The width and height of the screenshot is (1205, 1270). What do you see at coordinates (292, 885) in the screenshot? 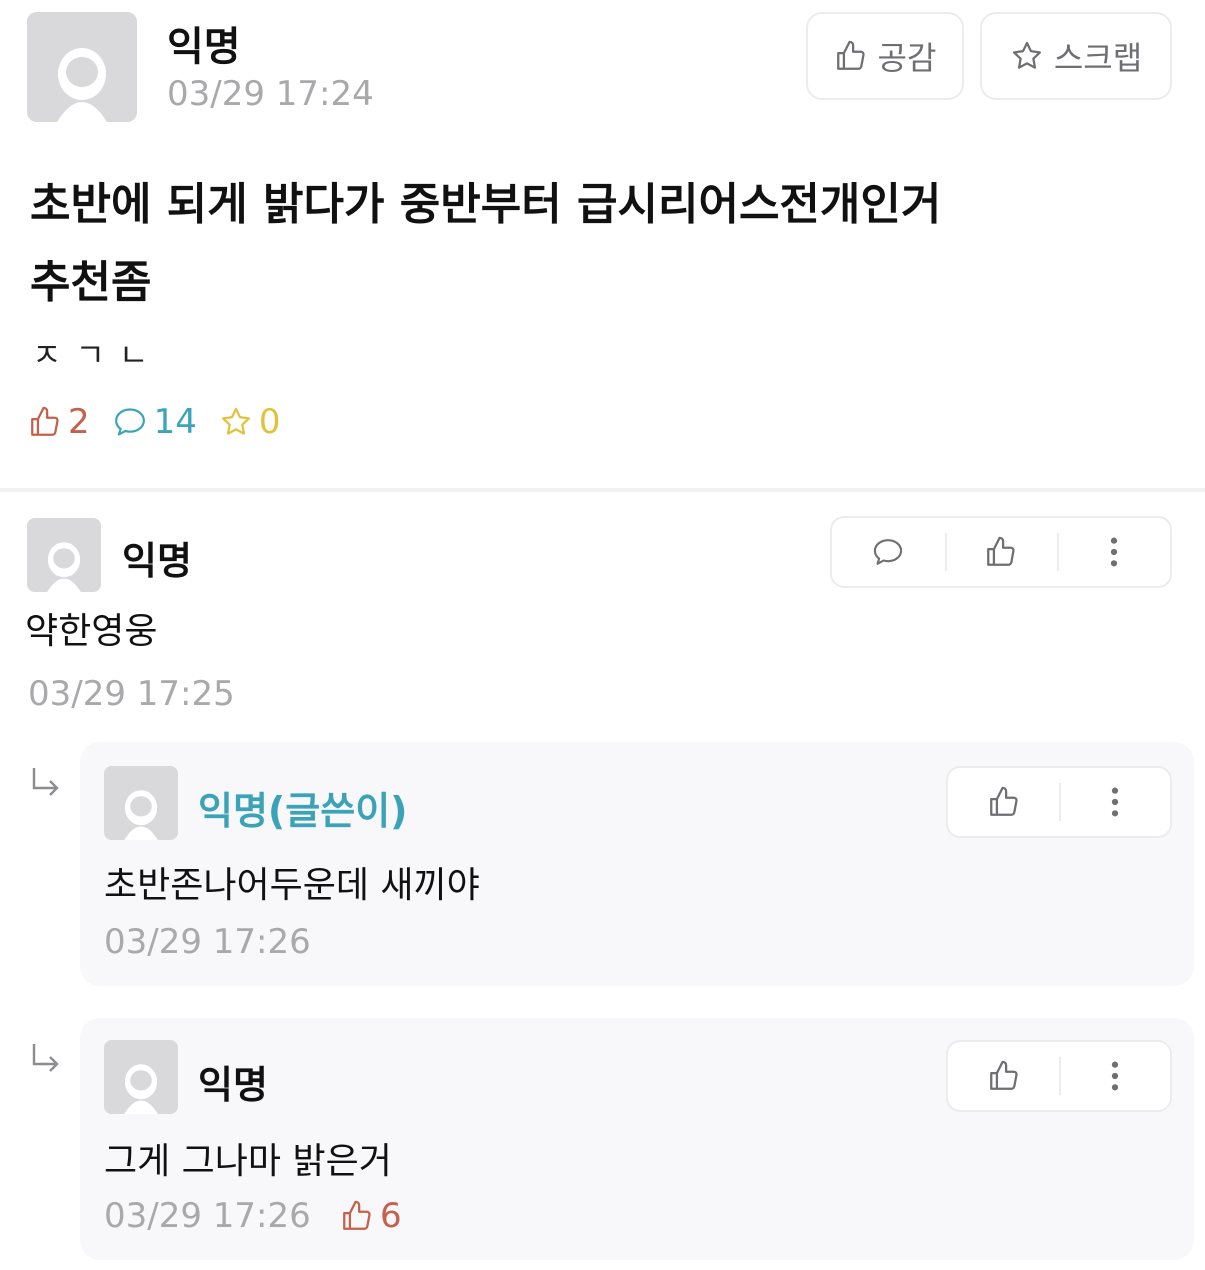
I see `reply-text: 초반존나어두운데 새끼야` at bounding box center [292, 885].